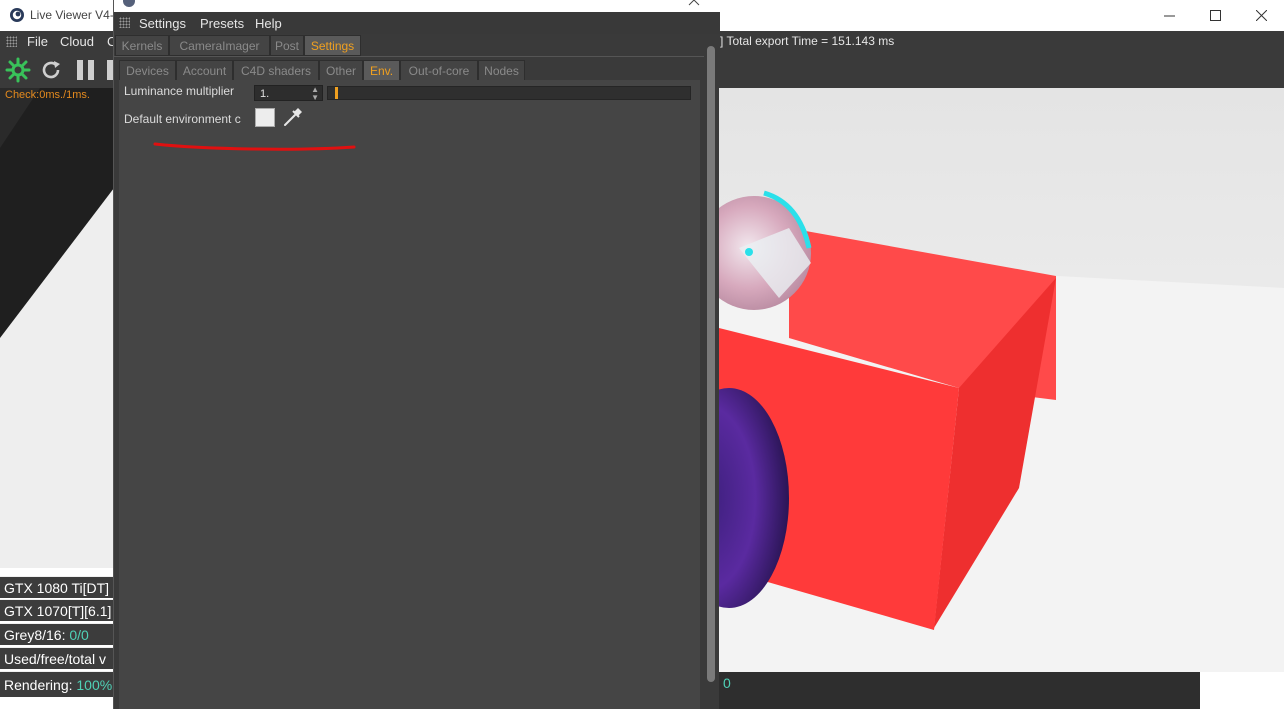 Image resolution: width=1284 pixels, height=709 pixels. I want to click on menu-settings: Settings, so click(162, 23).